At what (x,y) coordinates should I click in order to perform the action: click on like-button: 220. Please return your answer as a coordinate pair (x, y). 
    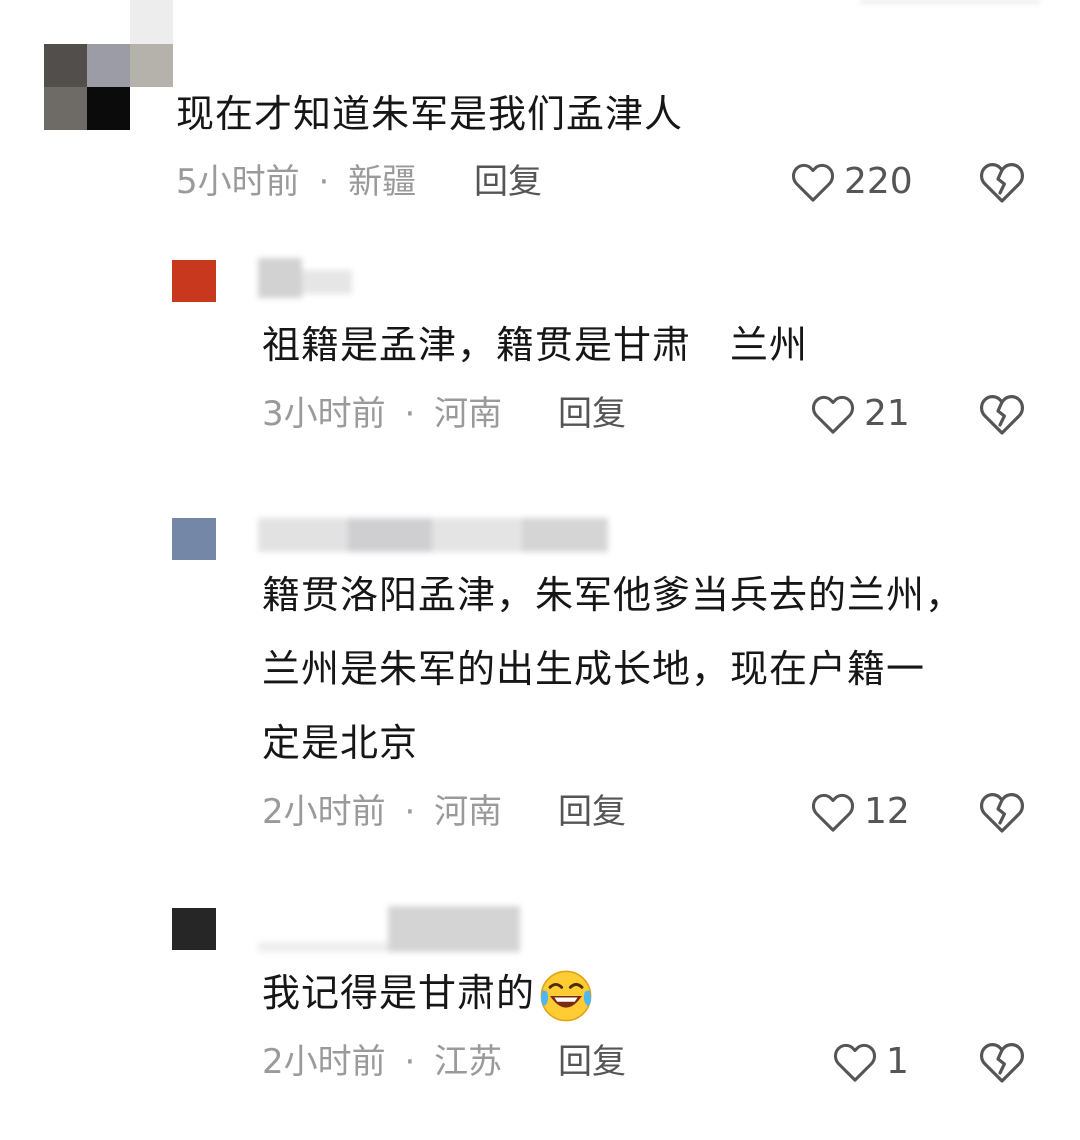
    Looking at the image, I should click on (851, 182).